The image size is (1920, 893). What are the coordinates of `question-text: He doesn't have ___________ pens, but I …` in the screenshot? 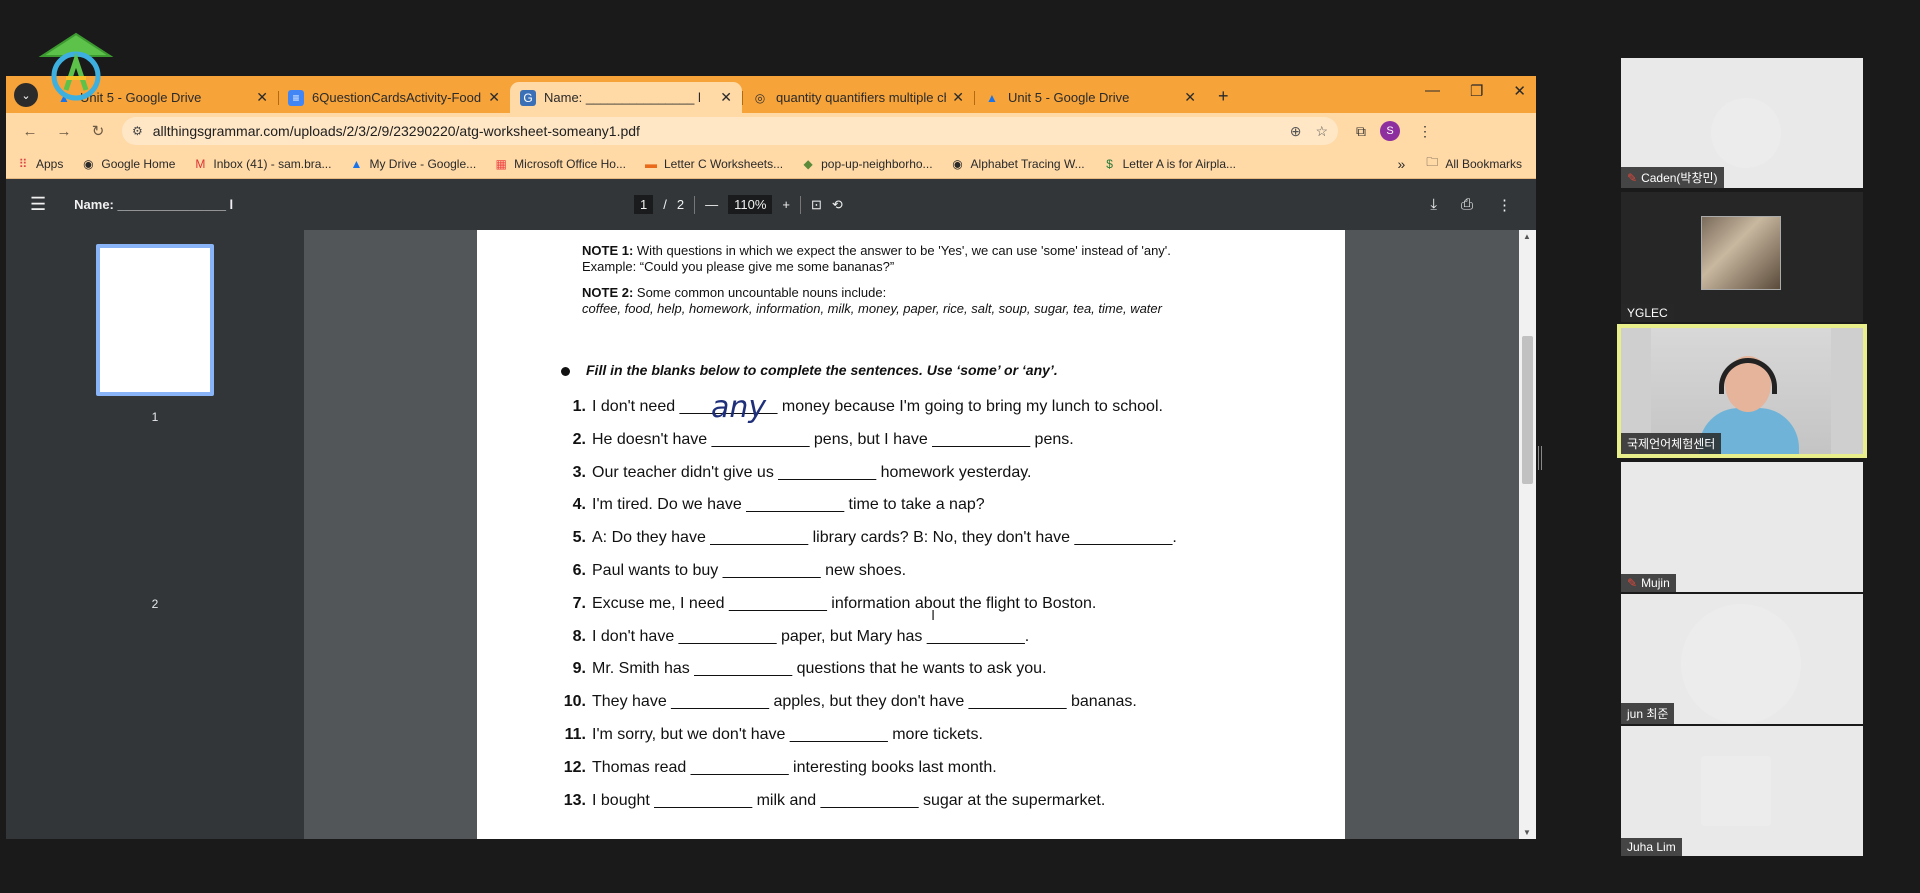 It's located at (833, 439).